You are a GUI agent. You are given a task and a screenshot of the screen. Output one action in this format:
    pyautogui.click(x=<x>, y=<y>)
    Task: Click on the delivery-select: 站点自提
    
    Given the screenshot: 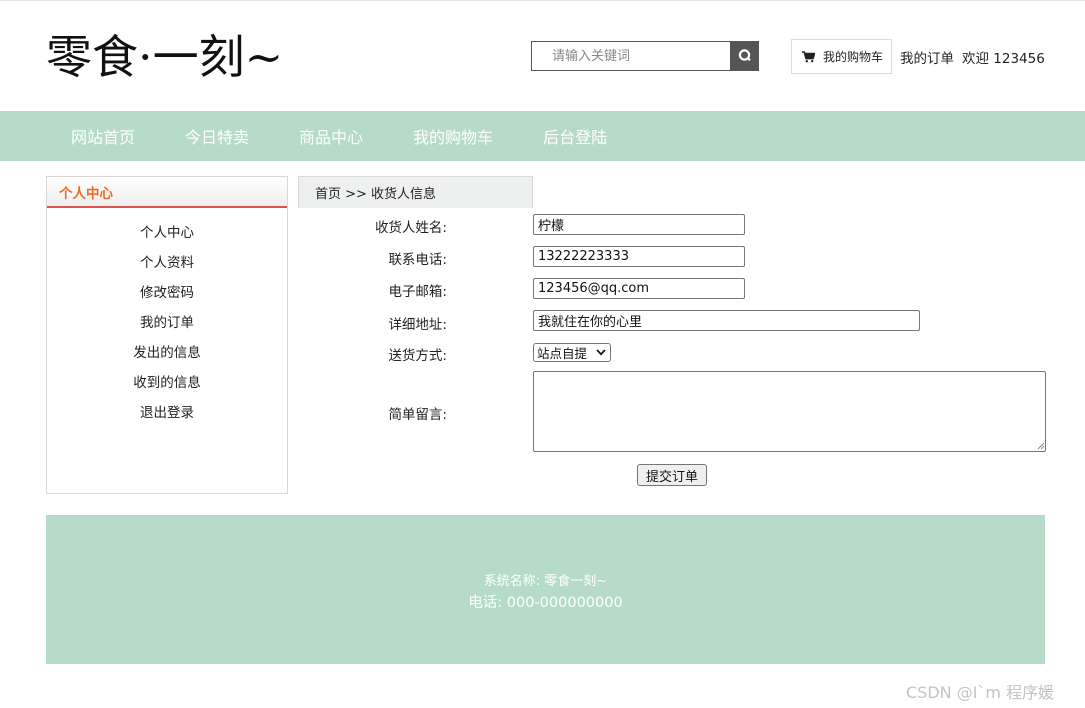 What is the action you would take?
    pyautogui.click(x=572, y=352)
    